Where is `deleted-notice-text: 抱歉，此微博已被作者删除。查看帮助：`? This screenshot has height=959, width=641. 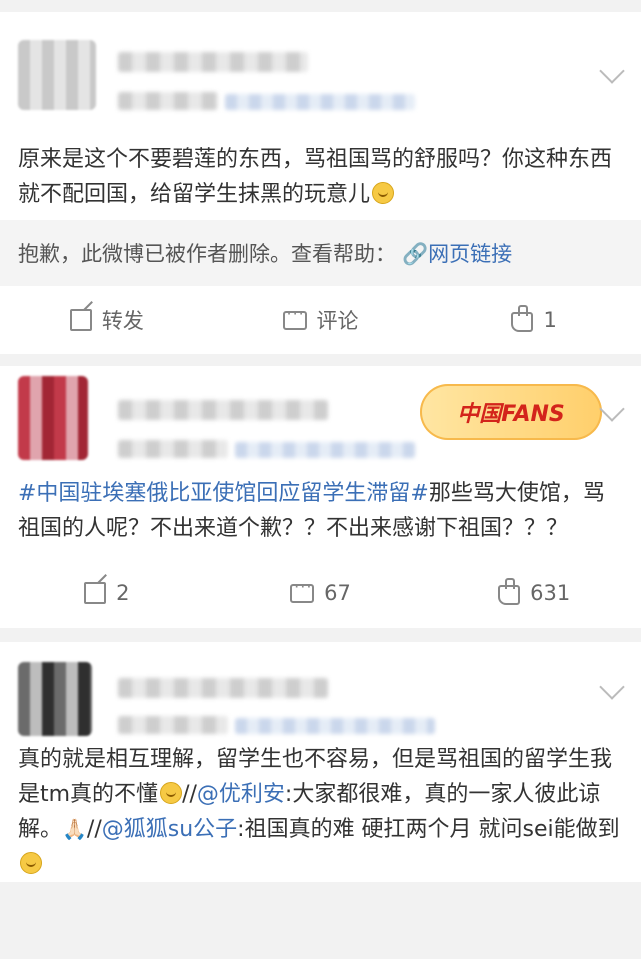
deleted-notice-text: 抱歉，此微博已被作者删除。查看帮助： is located at coordinates (207, 254).